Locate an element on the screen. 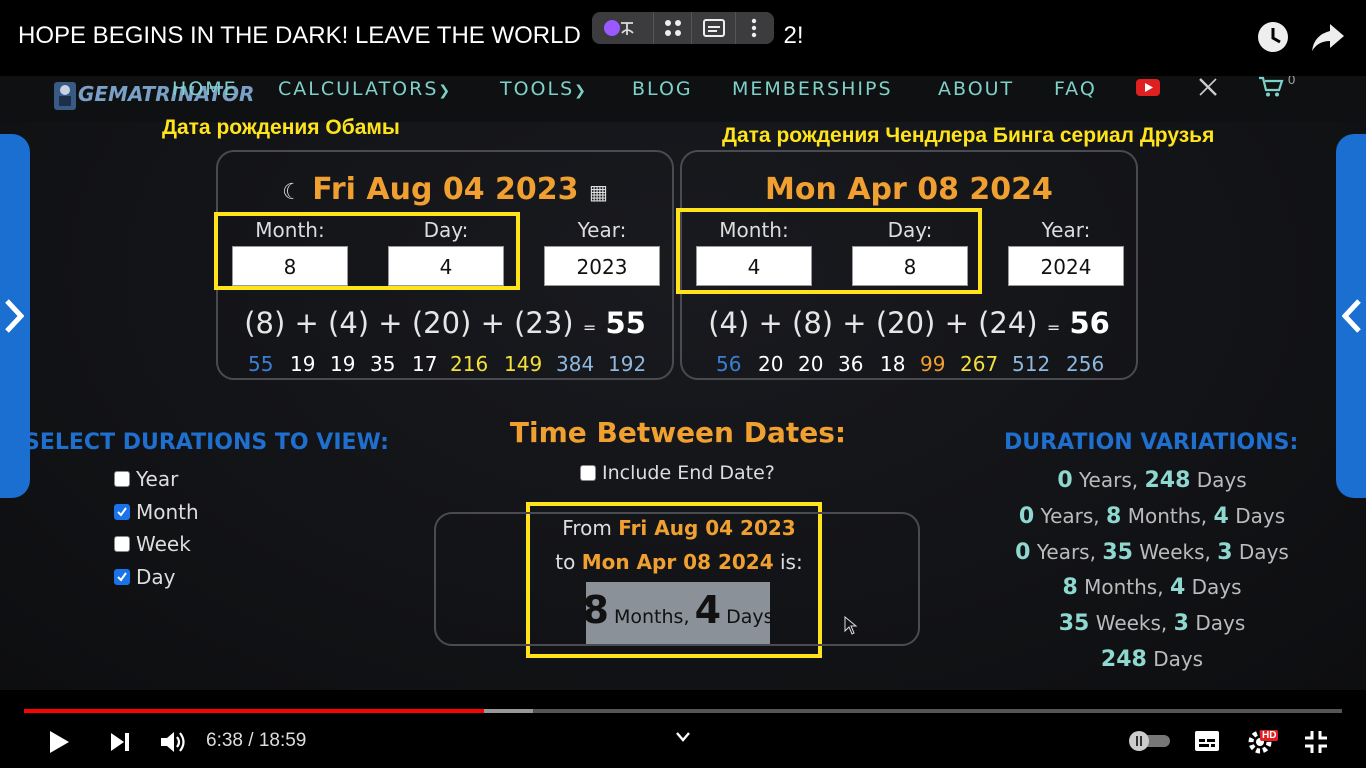 Image resolution: width=1366 pixels, height=768 pixels. num-value: 35 is located at coordinates (383, 364).